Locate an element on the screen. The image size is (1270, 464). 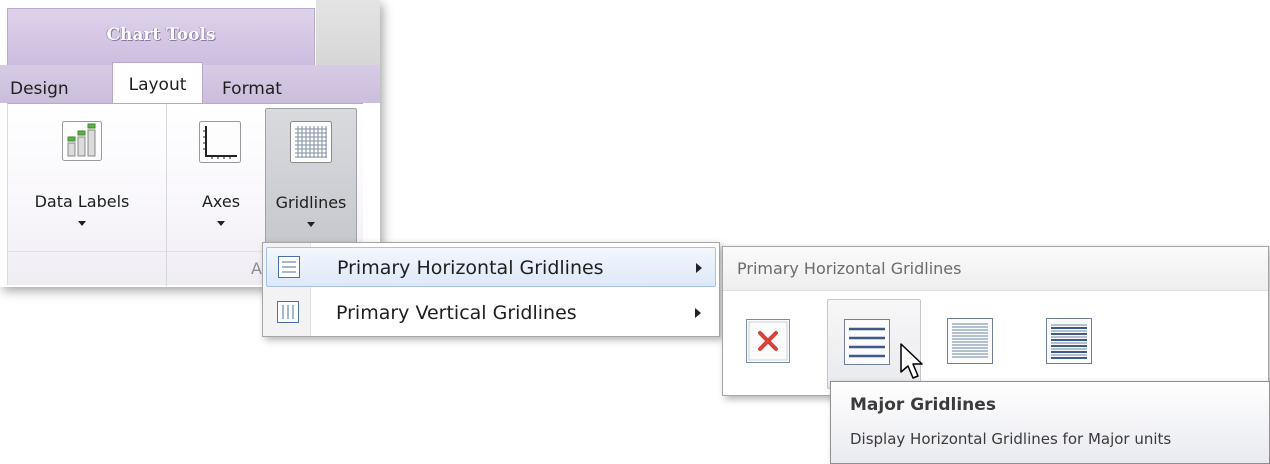
tab-layout: Layout is located at coordinates (157, 83).